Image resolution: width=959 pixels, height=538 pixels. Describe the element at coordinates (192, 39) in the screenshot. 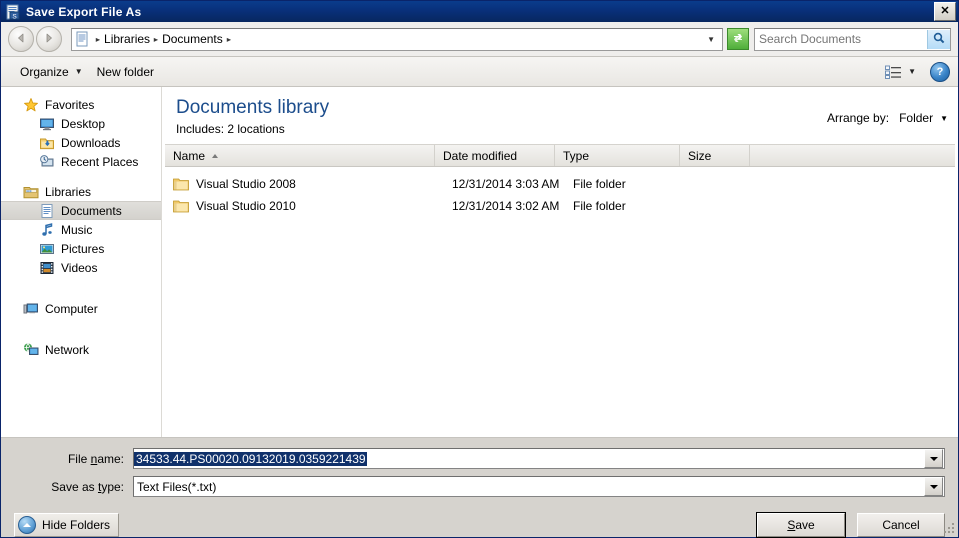

I see `breadcrumb-item-documents: Documents` at that location.